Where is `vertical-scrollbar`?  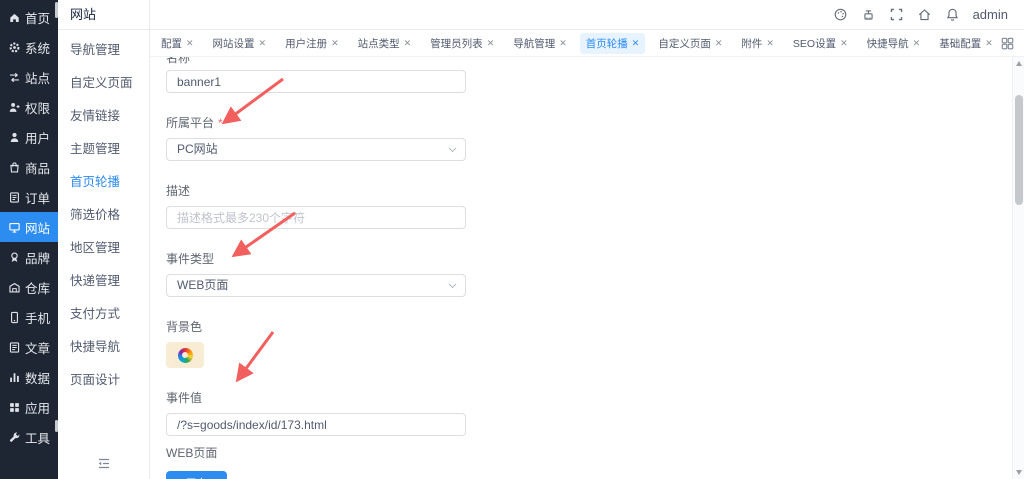
vertical-scrollbar is located at coordinates (1018, 268).